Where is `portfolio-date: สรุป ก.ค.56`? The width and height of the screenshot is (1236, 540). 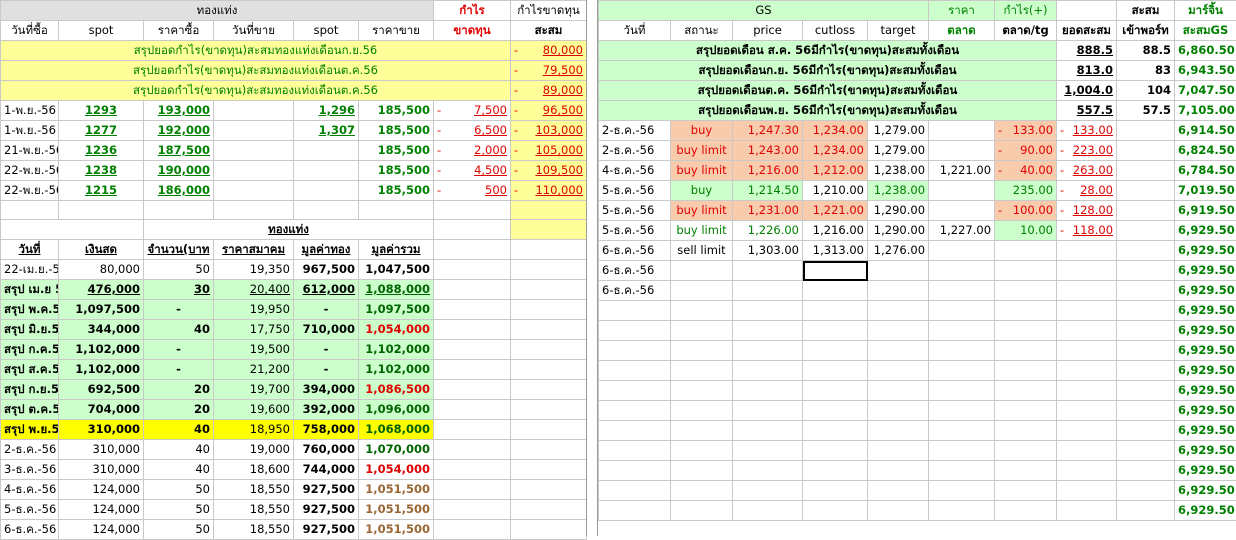
portfolio-date: สรุป ก.ค.56 is located at coordinates (30, 350).